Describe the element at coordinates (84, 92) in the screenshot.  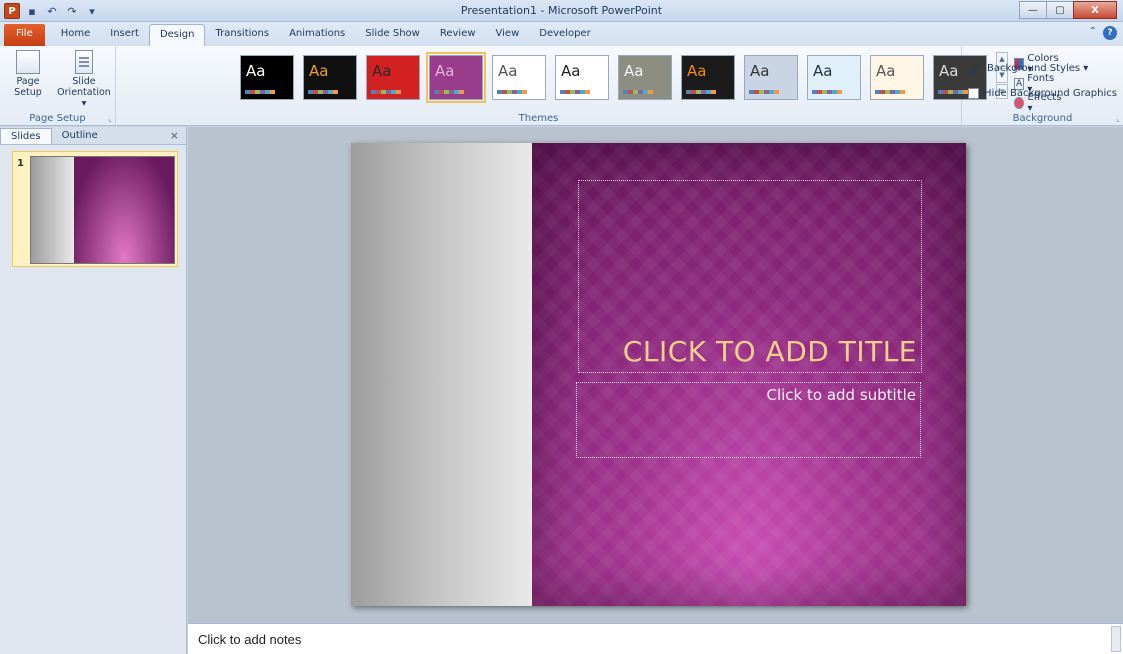
I see `slide-orientation-label: Slide Orientation ▾` at that location.